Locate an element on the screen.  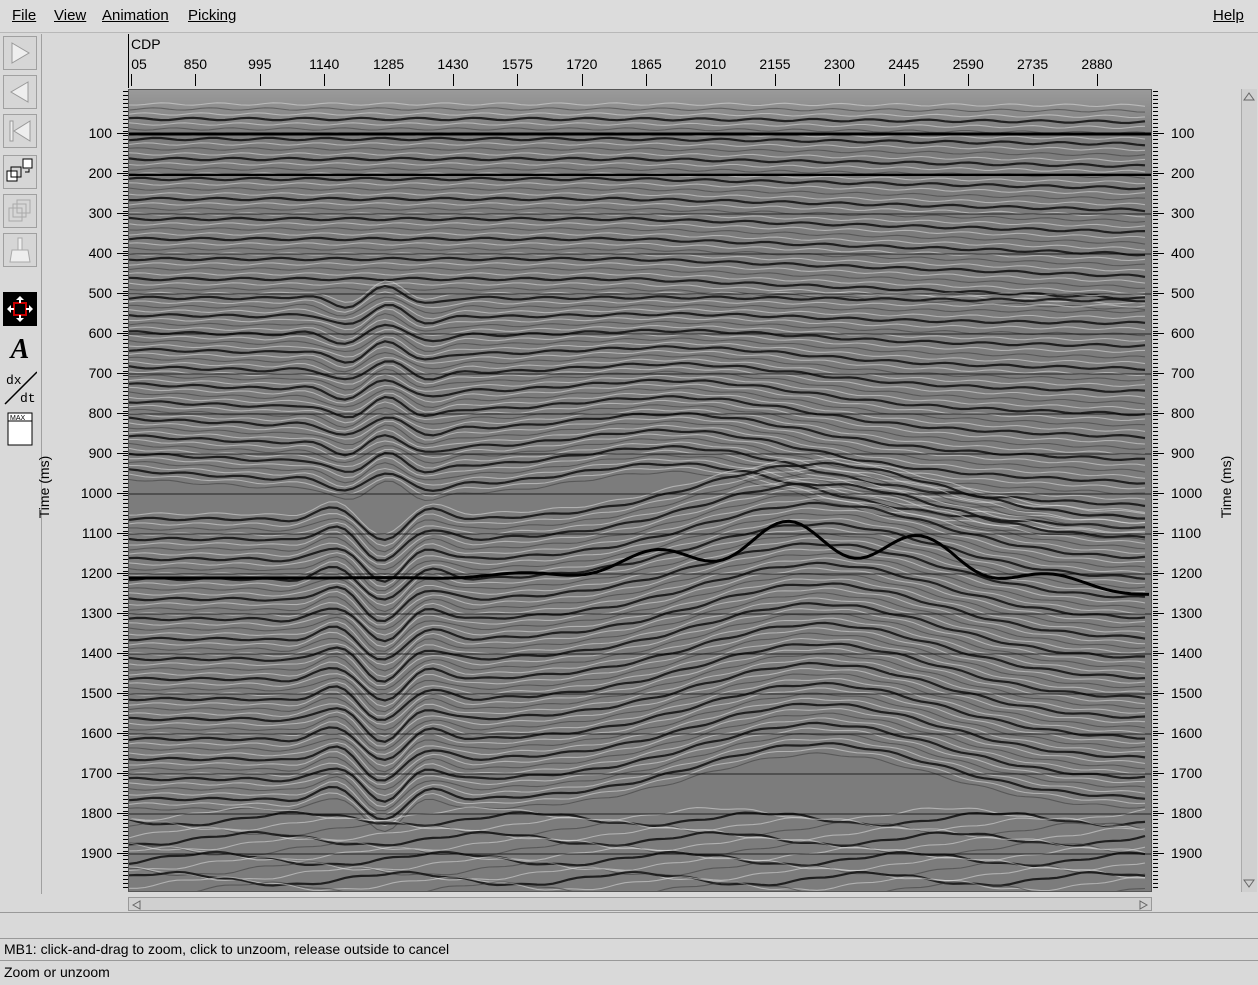
y-tick-label: 500 is located at coordinates (1183, 293).